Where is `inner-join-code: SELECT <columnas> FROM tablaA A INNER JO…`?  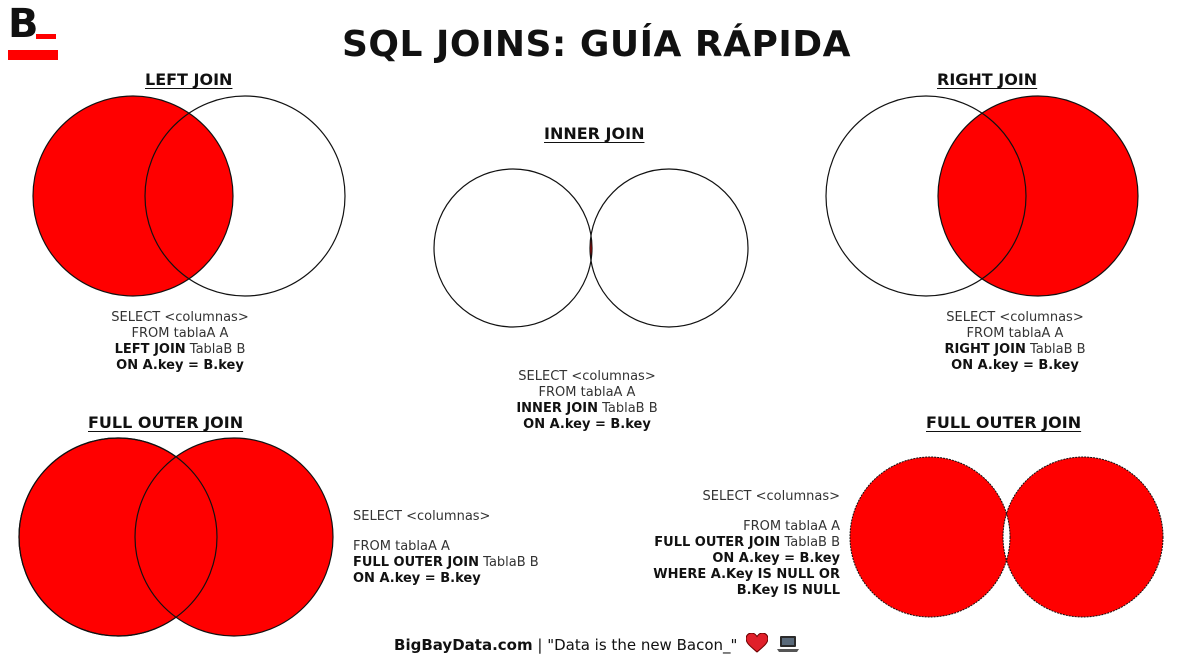
inner-join-code: SELECT <columnas> FROM tablaA A INNER JO… is located at coordinates (587, 401).